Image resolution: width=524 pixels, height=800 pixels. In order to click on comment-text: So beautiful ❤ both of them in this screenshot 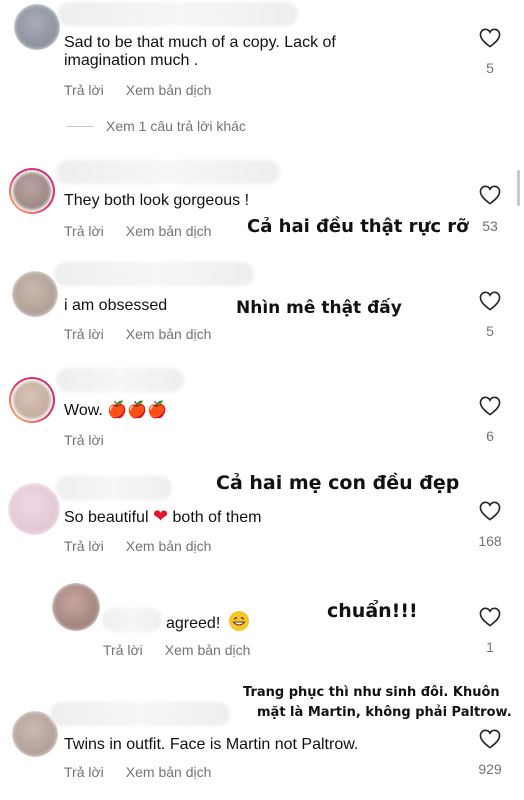, I will do `click(162, 517)`.